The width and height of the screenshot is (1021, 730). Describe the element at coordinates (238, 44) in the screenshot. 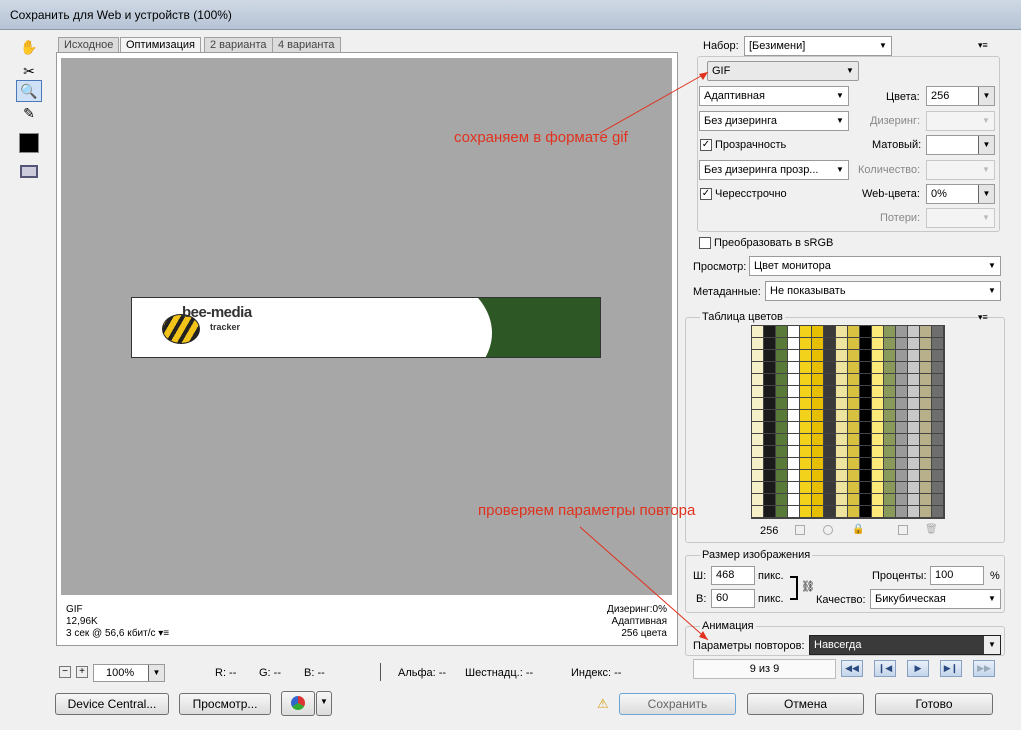

I see `tab-2-up: 2 варианта` at that location.